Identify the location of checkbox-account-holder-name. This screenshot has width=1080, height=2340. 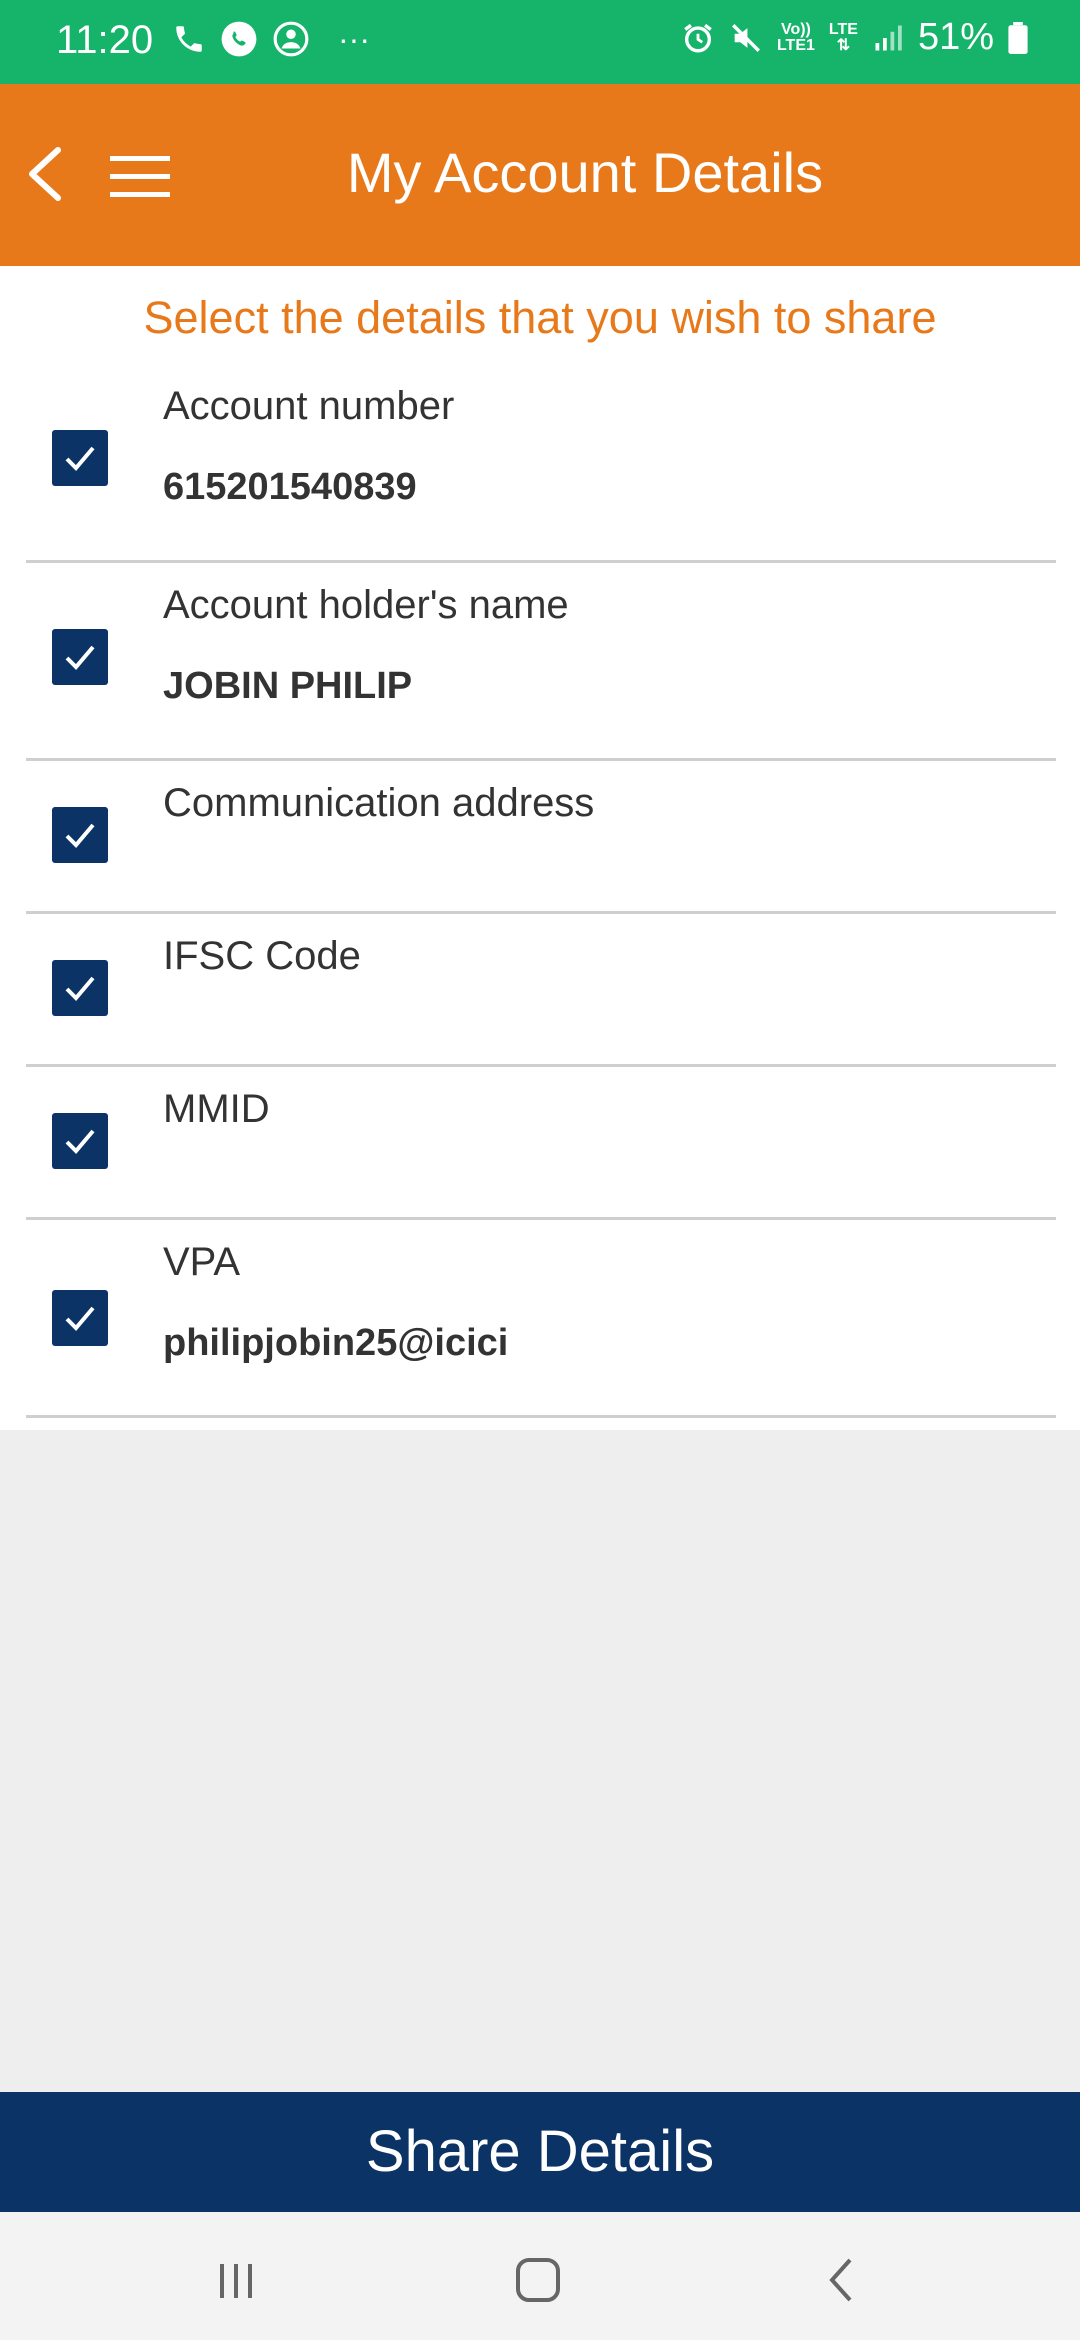
(80, 657).